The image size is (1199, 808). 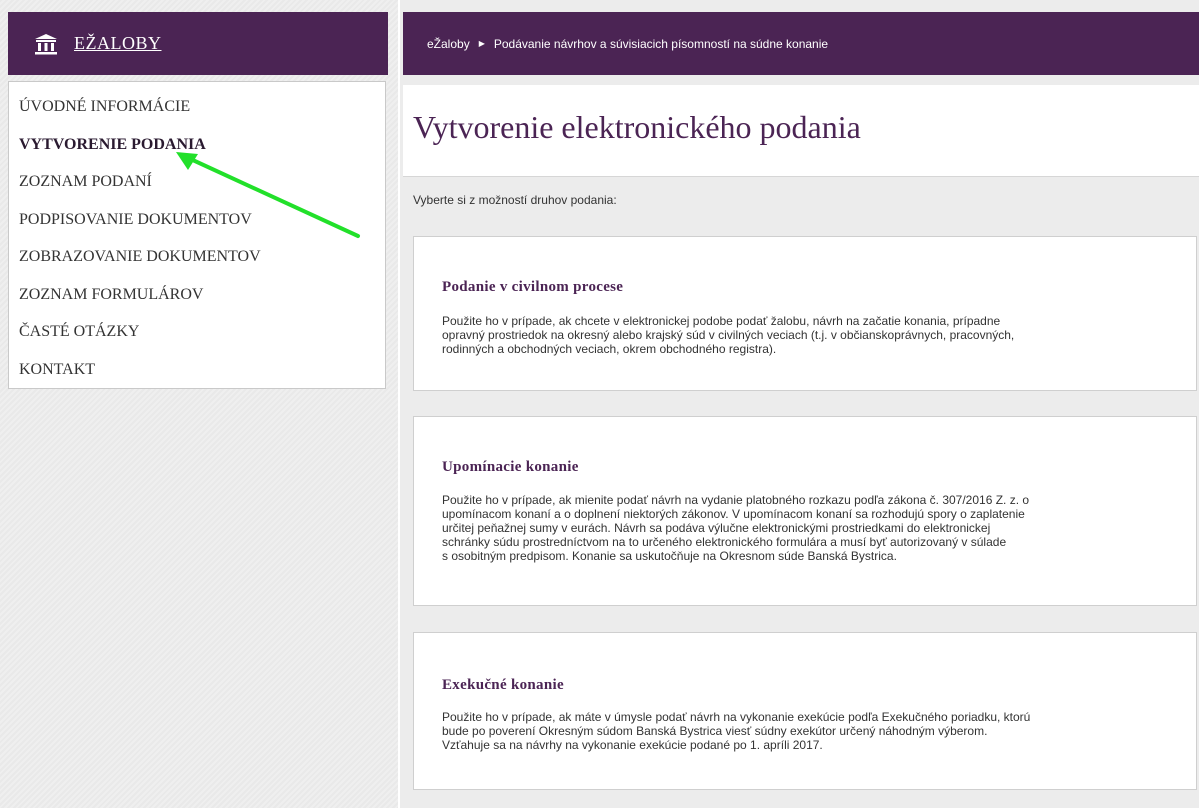 I want to click on sidebar-item-zoznam-formularov: ZOZNAM FORMULÁROV, so click(x=197, y=295).